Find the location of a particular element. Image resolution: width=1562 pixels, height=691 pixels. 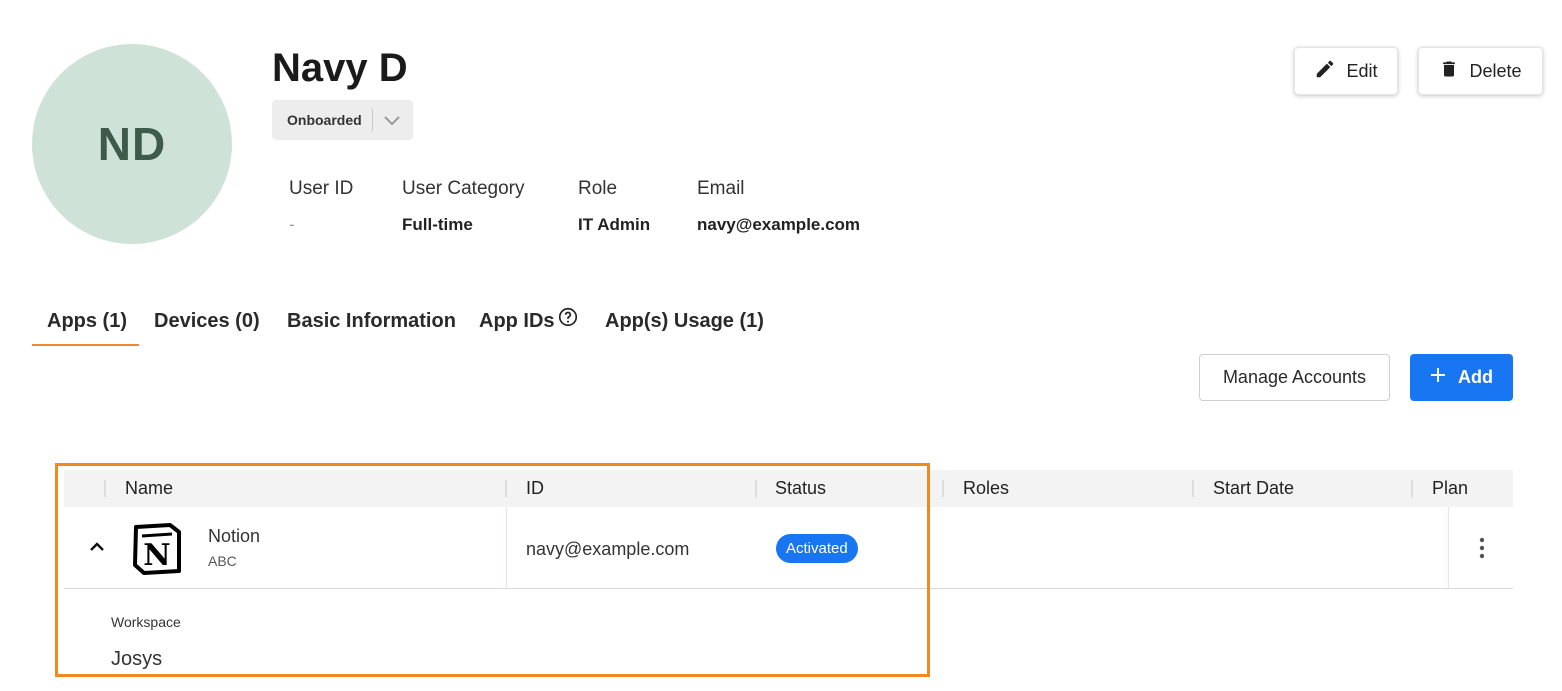

info-label: User ID is located at coordinates (321, 188).